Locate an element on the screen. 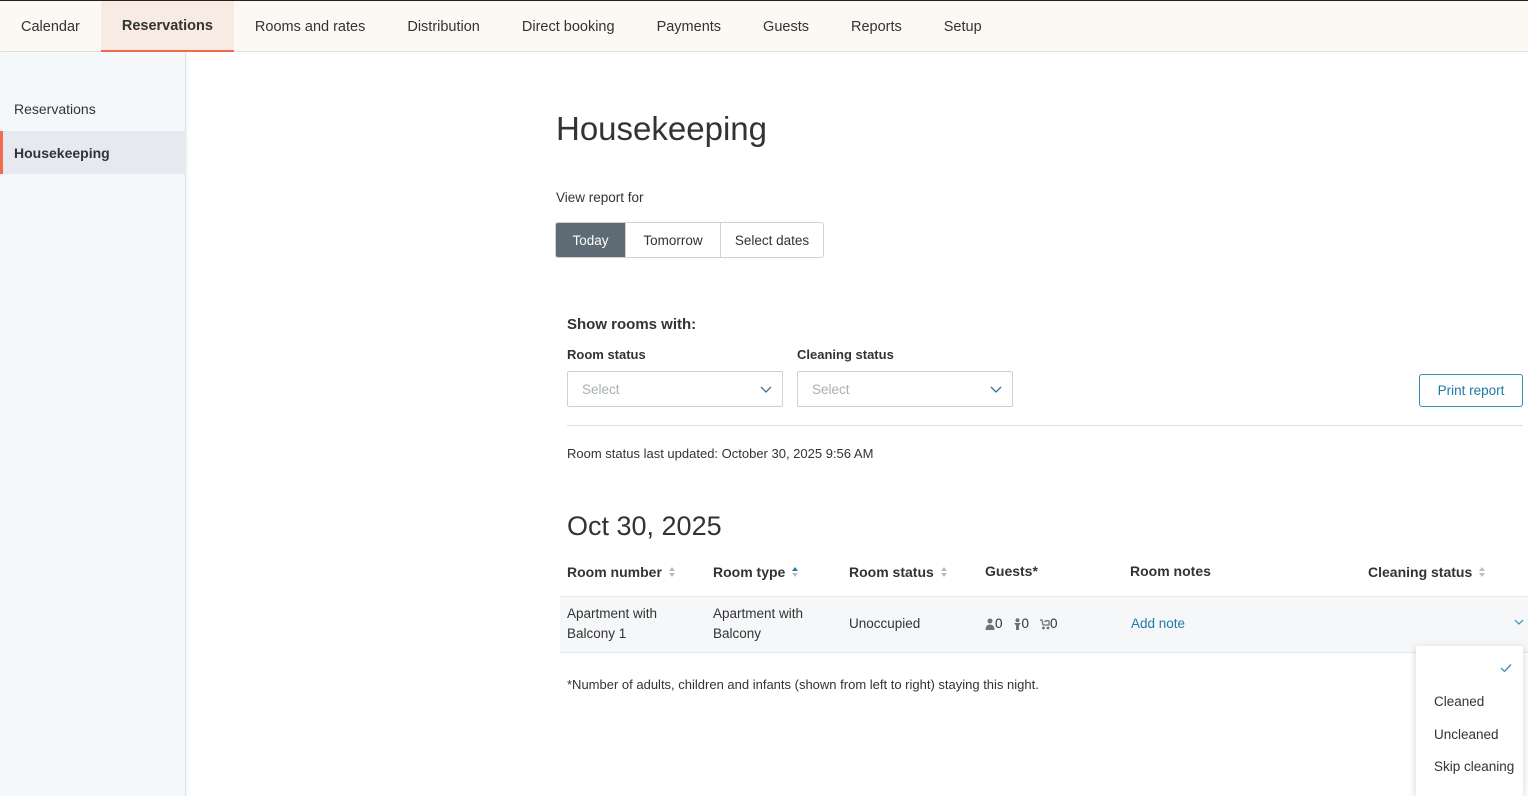 The width and height of the screenshot is (1528, 796). report-date-heading: Oct 30, 2025 is located at coordinates (644, 526).